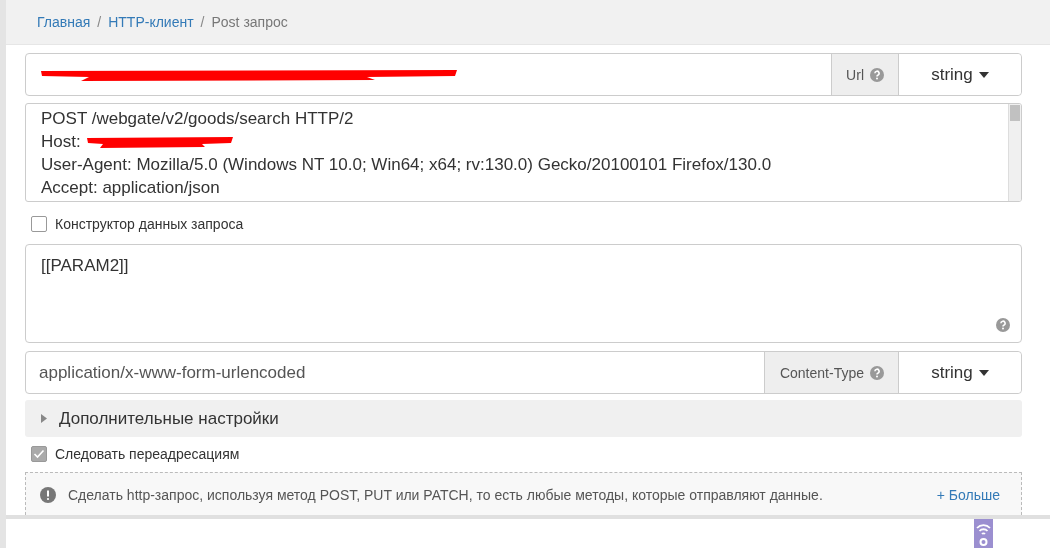 This screenshot has height=548, width=1050. What do you see at coordinates (406, 165) in the screenshot?
I see `header-line: User-Agent: Mozilla/5.0 (Windows NT 10.0; Win64; x64; rv:130.0) Gecko/20100101 Firefox/130.0` at bounding box center [406, 165].